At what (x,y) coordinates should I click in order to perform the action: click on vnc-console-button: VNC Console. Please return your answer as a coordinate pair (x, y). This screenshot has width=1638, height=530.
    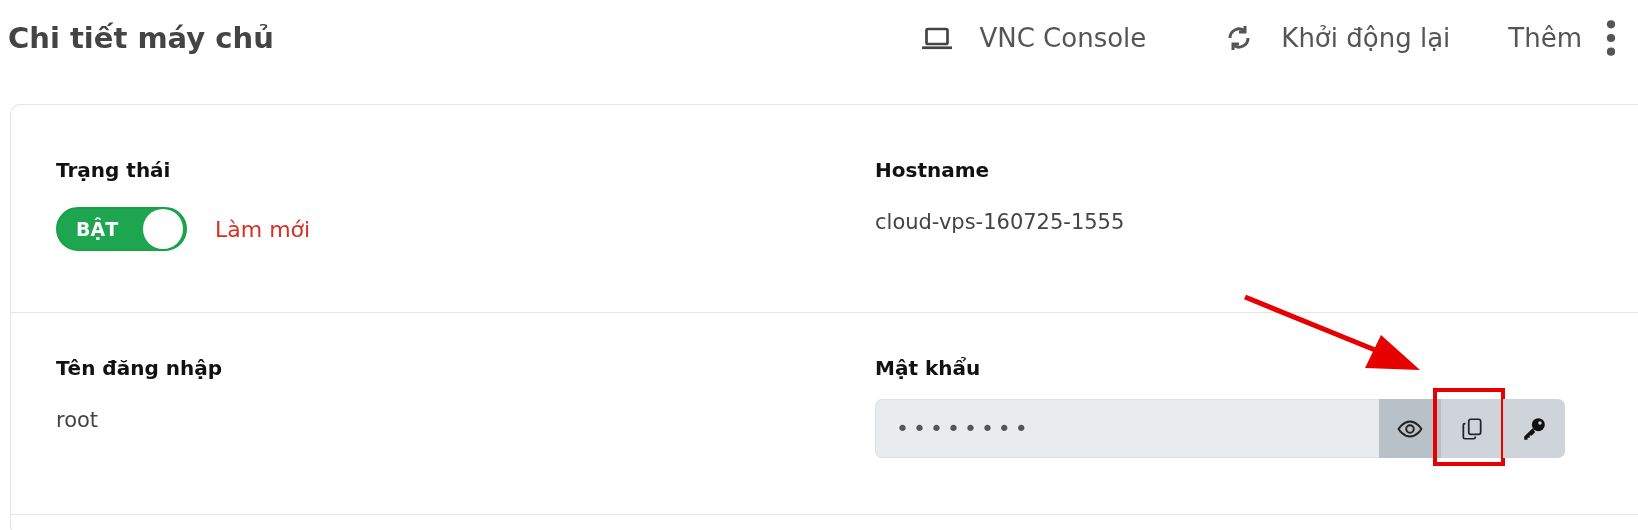
    Looking at the image, I should click on (1033, 38).